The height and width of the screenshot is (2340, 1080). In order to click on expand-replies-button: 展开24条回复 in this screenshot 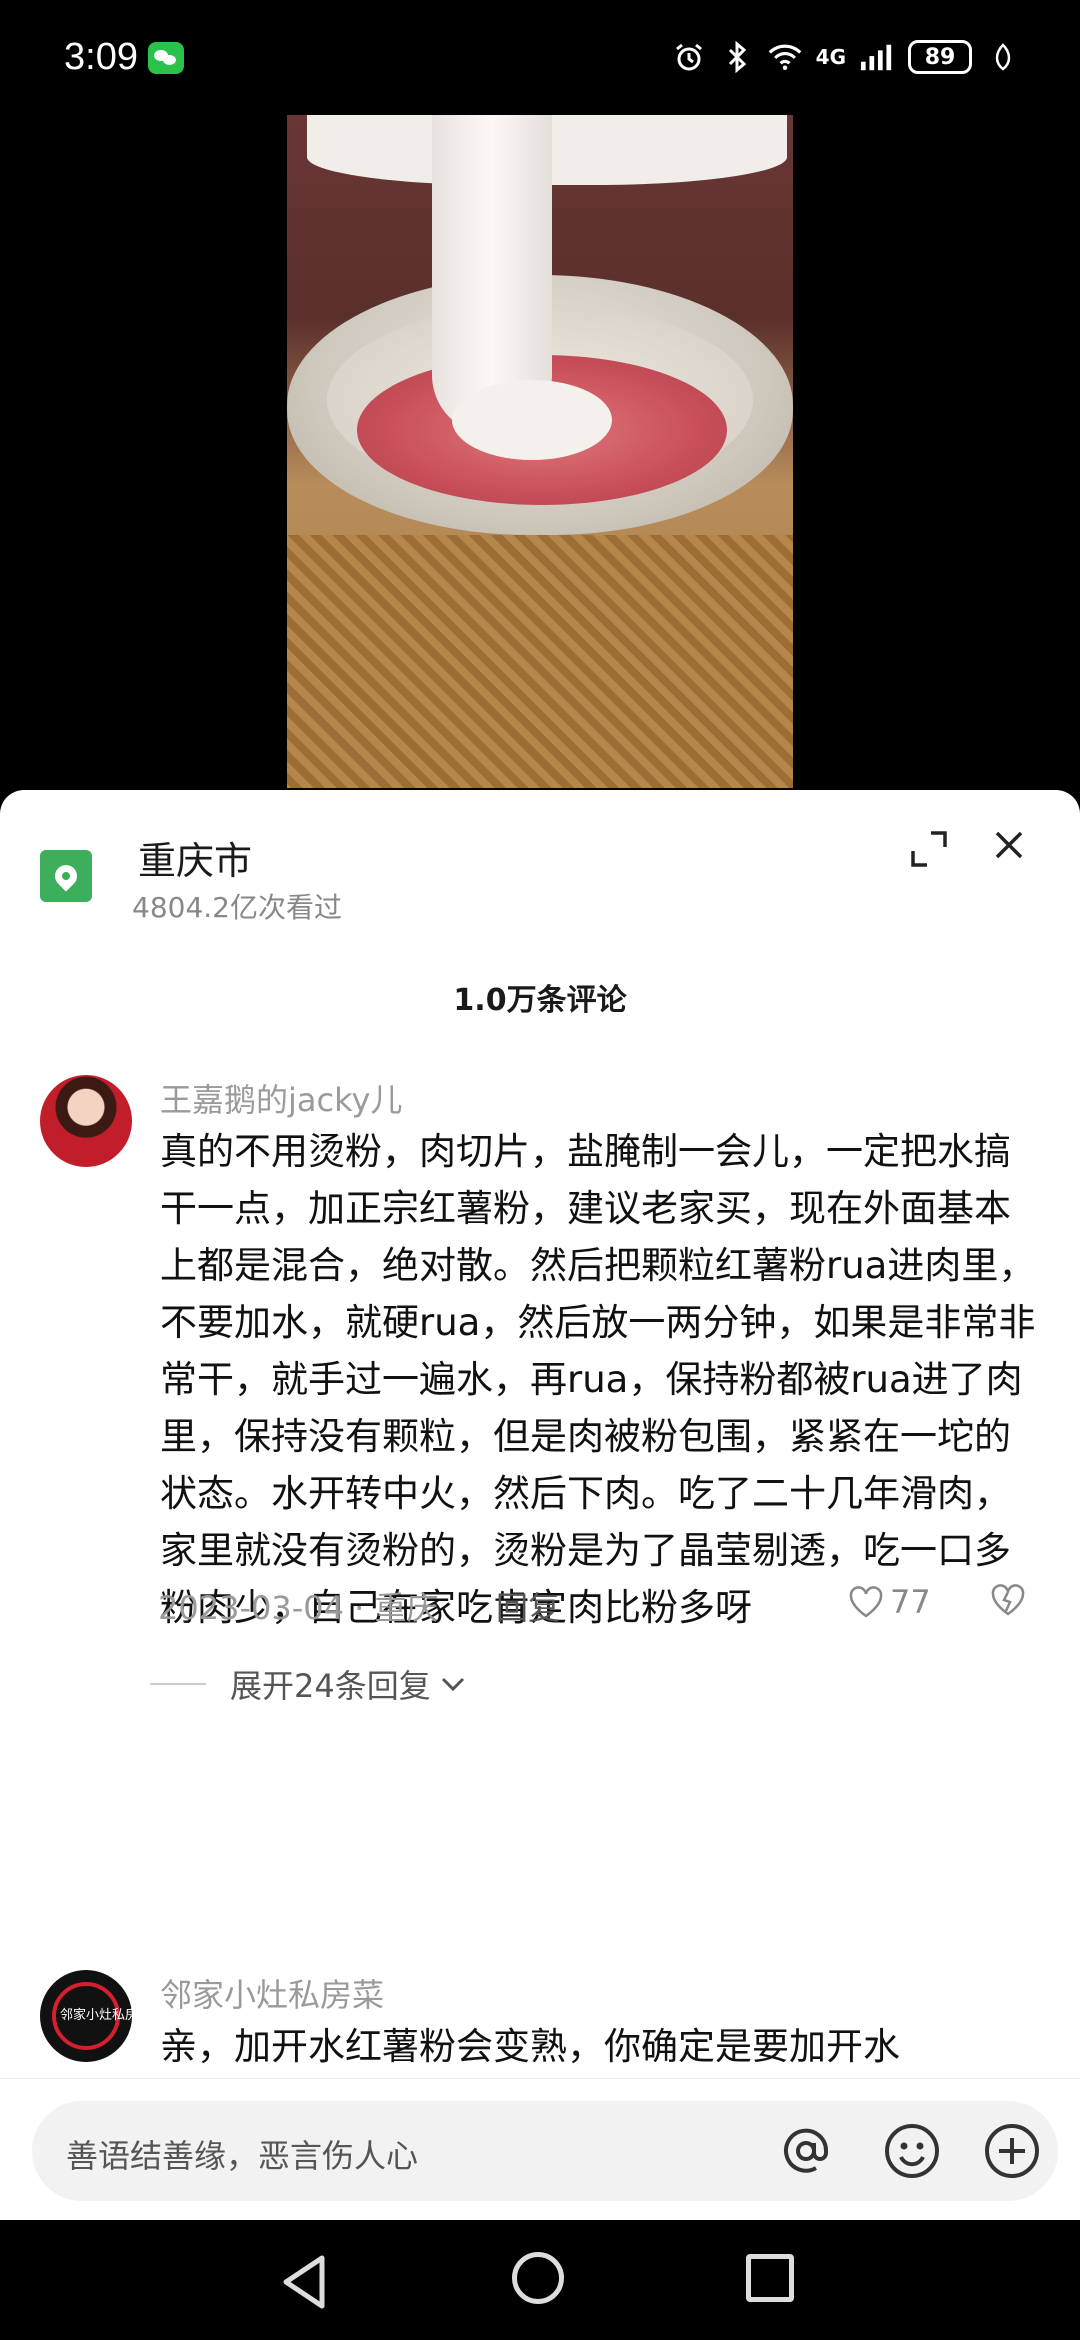, I will do `click(309, 1684)`.